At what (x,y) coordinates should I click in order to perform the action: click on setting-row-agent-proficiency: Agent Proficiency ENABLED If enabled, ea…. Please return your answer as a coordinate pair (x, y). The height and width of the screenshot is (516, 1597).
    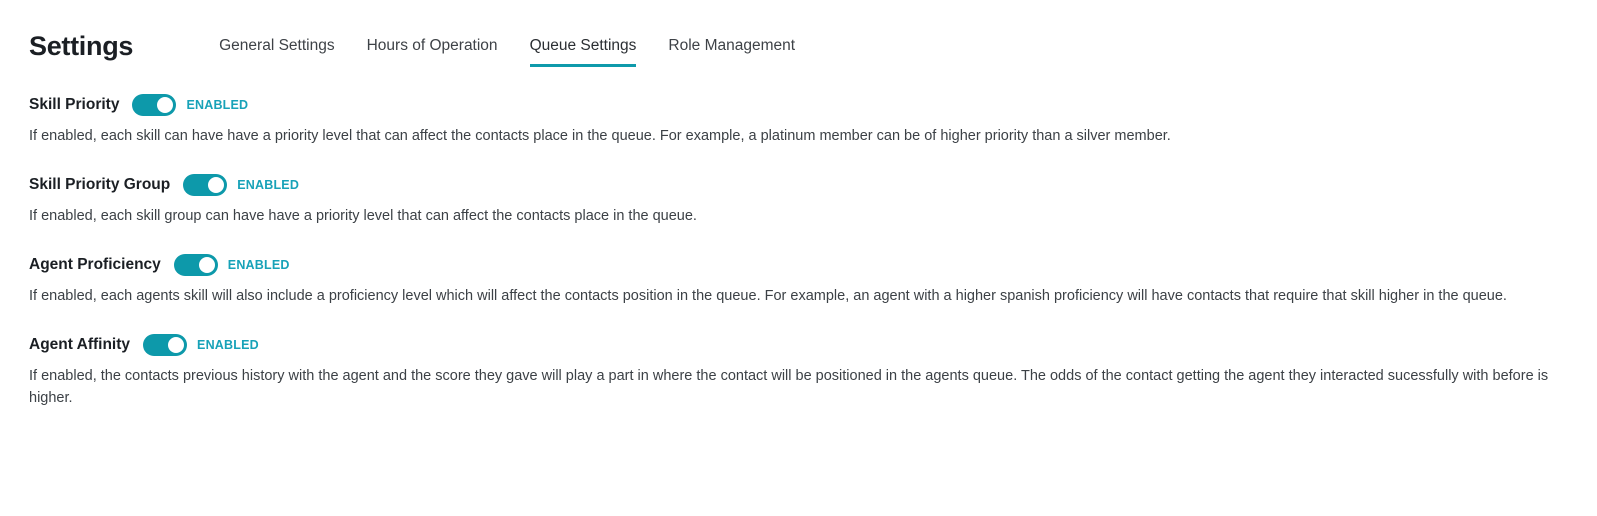
    Looking at the image, I should click on (798, 280).